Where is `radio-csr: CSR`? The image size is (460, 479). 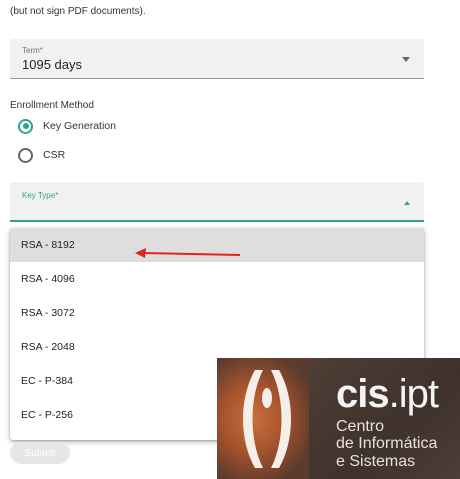 radio-csr: CSR is located at coordinates (41, 155).